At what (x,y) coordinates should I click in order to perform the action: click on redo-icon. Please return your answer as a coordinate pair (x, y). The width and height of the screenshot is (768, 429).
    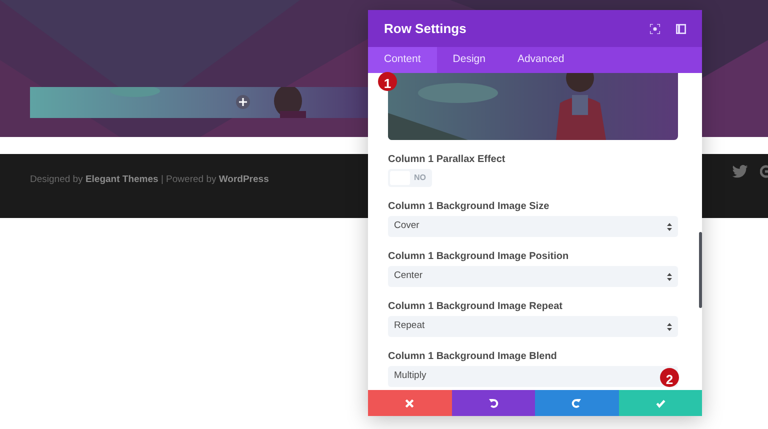
    Looking at the image, I should click on (577, 403).